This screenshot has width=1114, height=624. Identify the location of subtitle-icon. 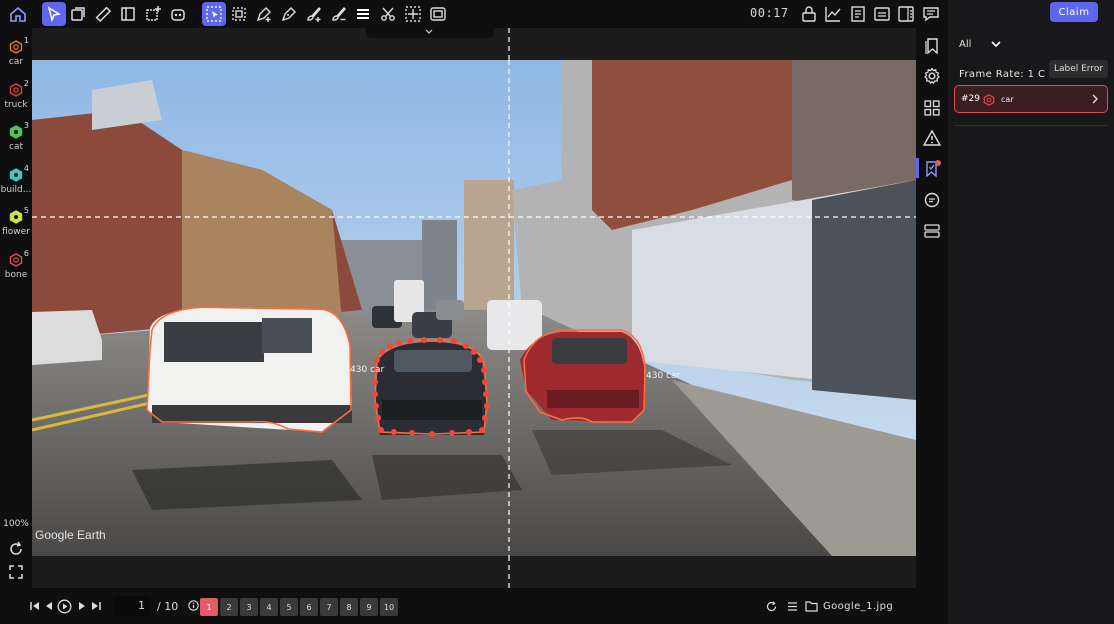
(882, 14).